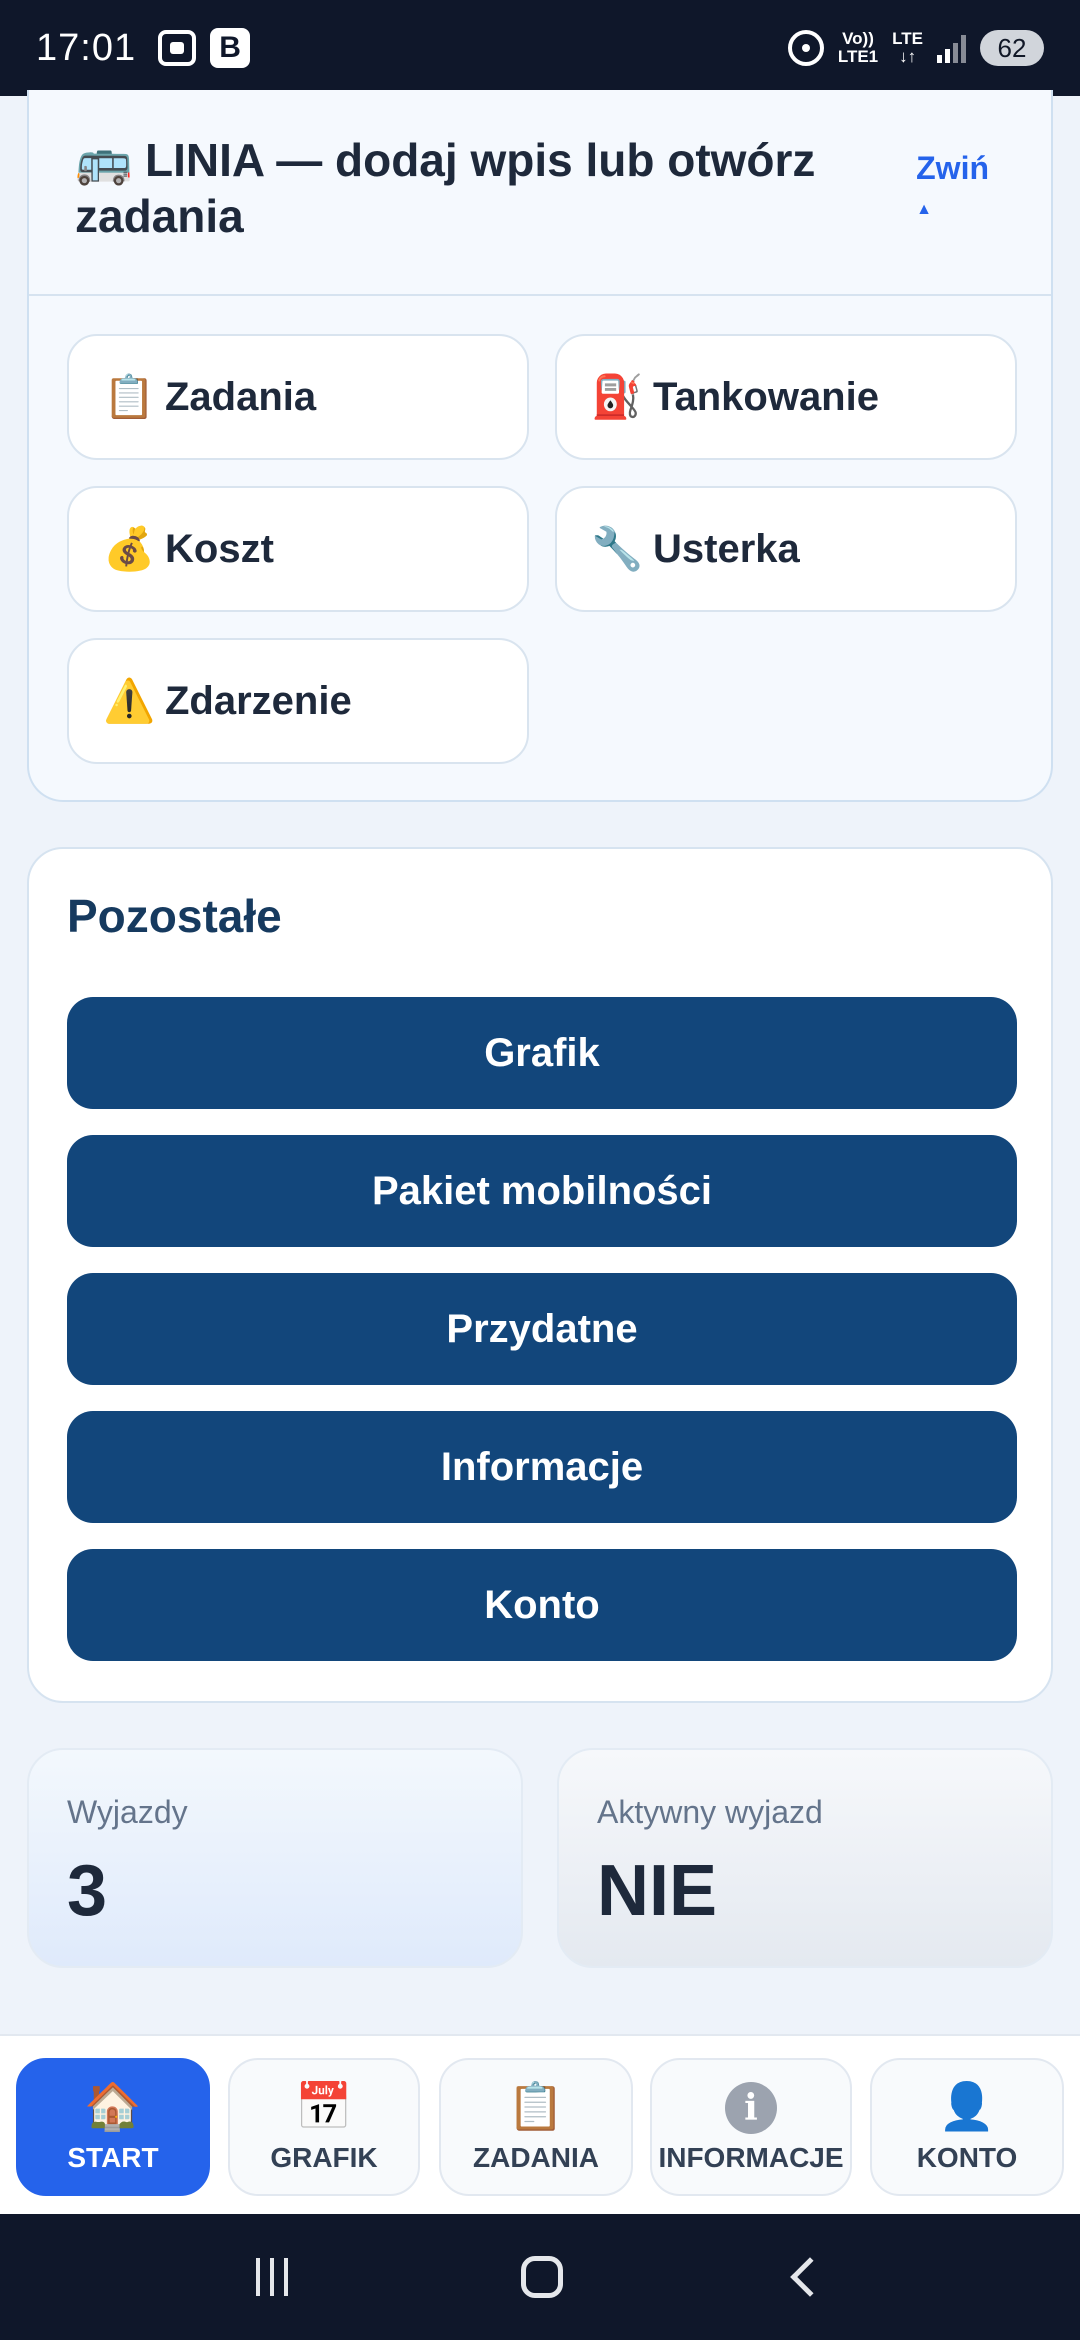  Describe the element at coordinates (129, 548) in the screenshot. I see `money-bag-icon: 💰` at that location.